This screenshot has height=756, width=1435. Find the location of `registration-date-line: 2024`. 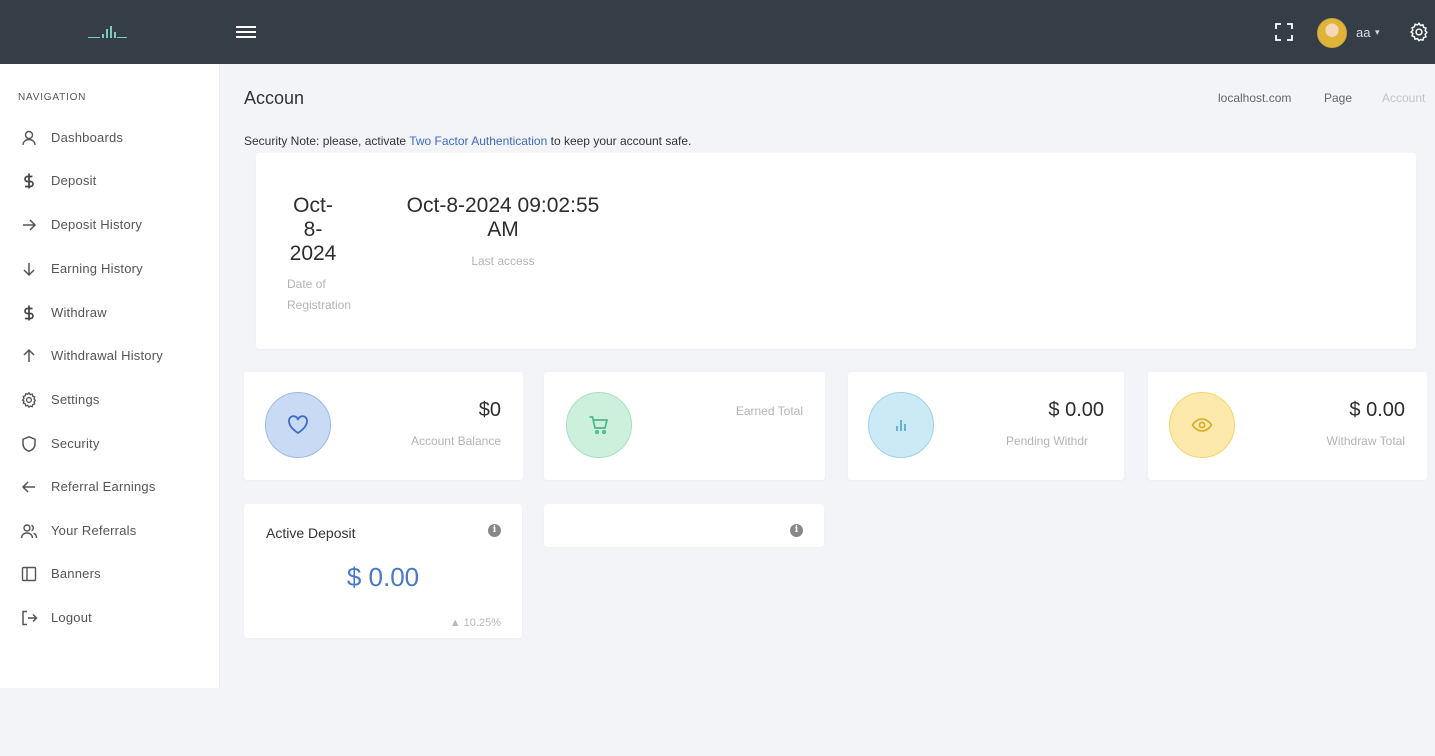

registration-date-line: 2024 is located at coordinates (313, 253).